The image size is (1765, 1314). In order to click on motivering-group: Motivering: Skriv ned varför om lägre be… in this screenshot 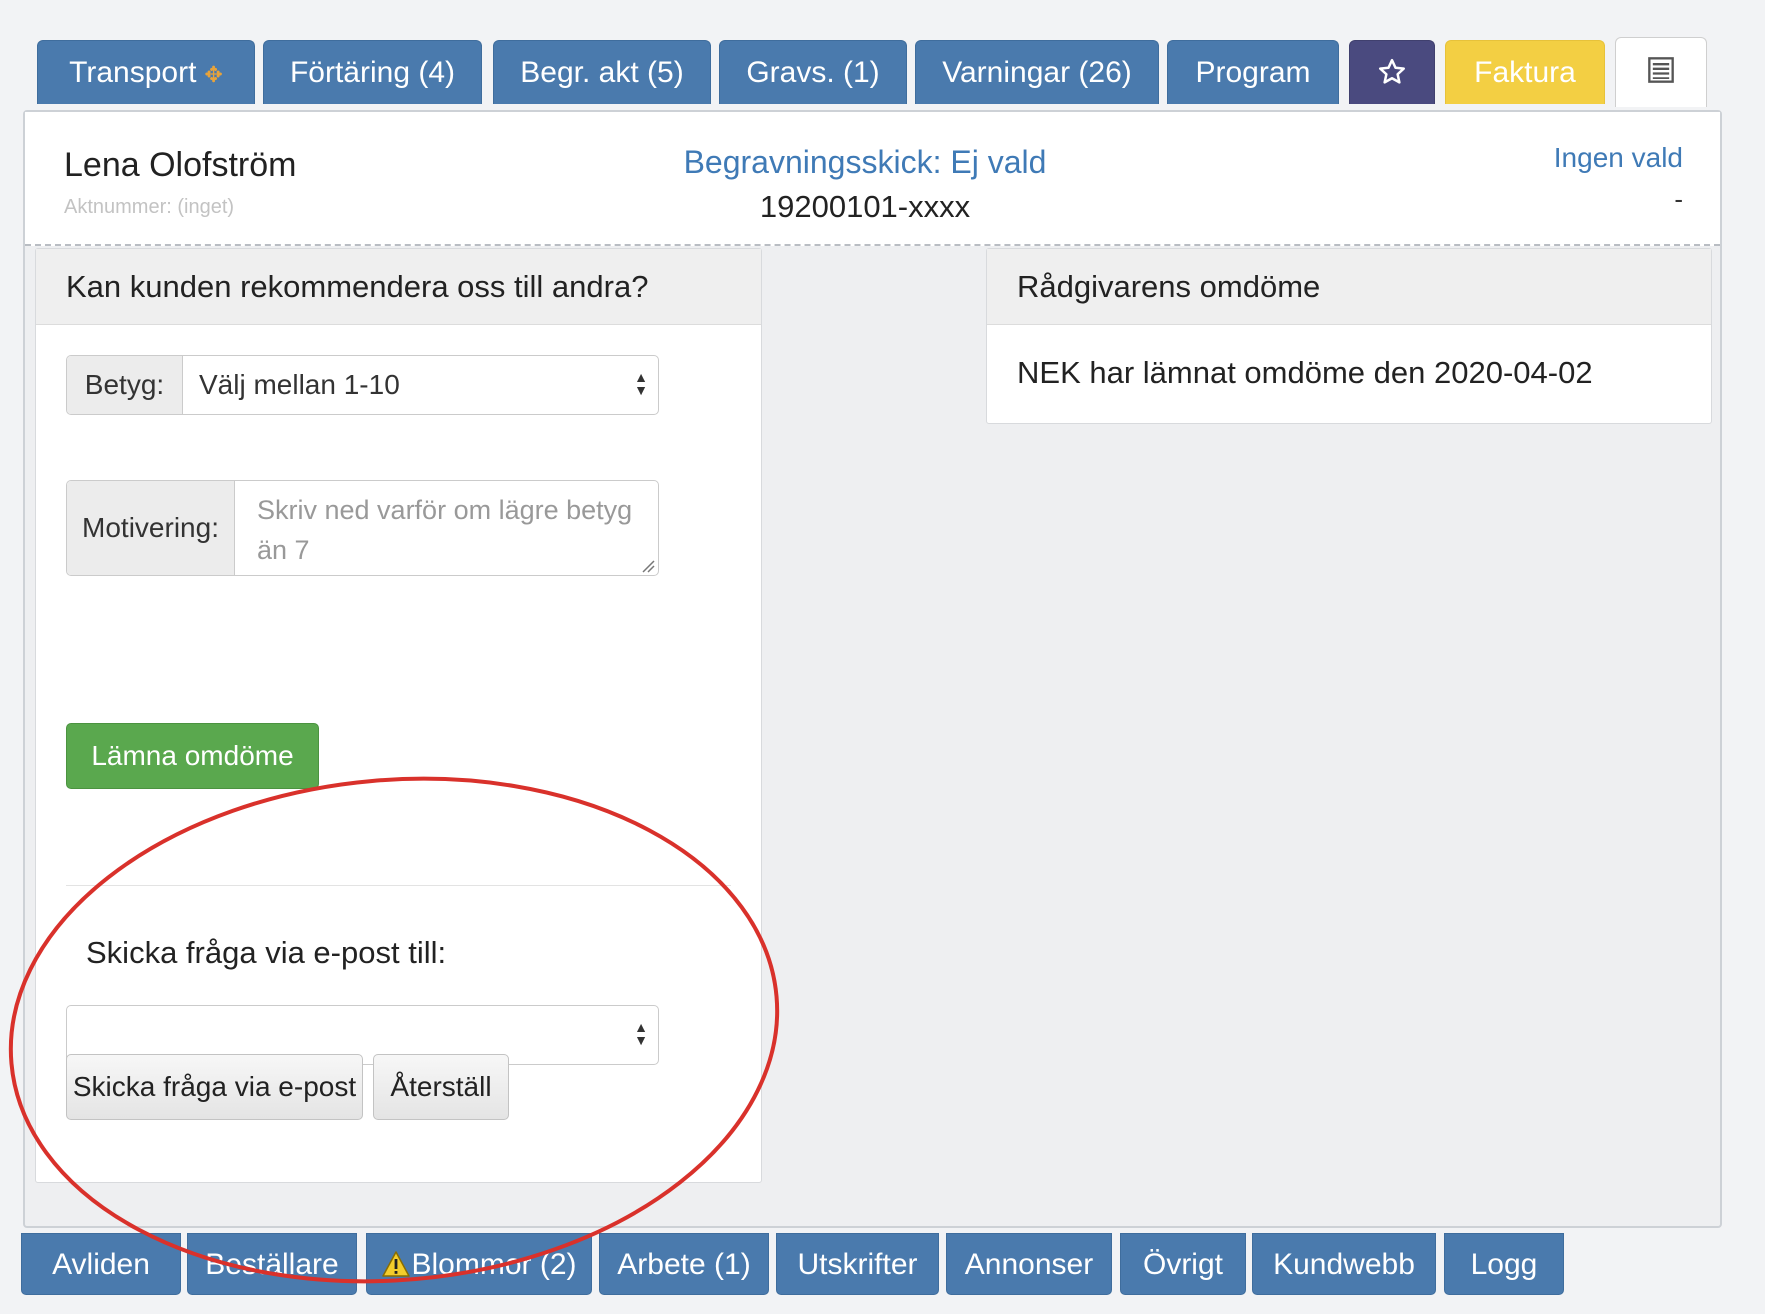, I will do `click(362, 528)`.